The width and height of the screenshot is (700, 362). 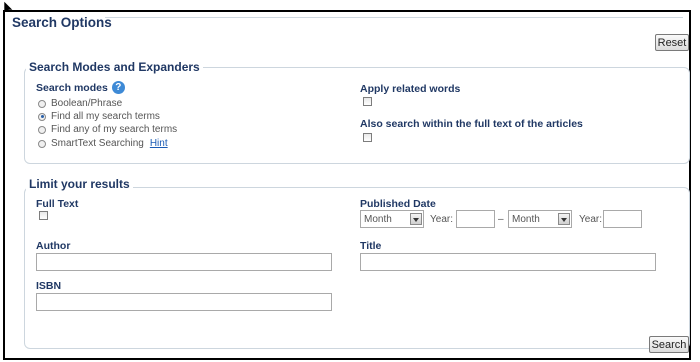 I want to click on radio-find-any: Find any of my search terms, so click(x=107, y=129).